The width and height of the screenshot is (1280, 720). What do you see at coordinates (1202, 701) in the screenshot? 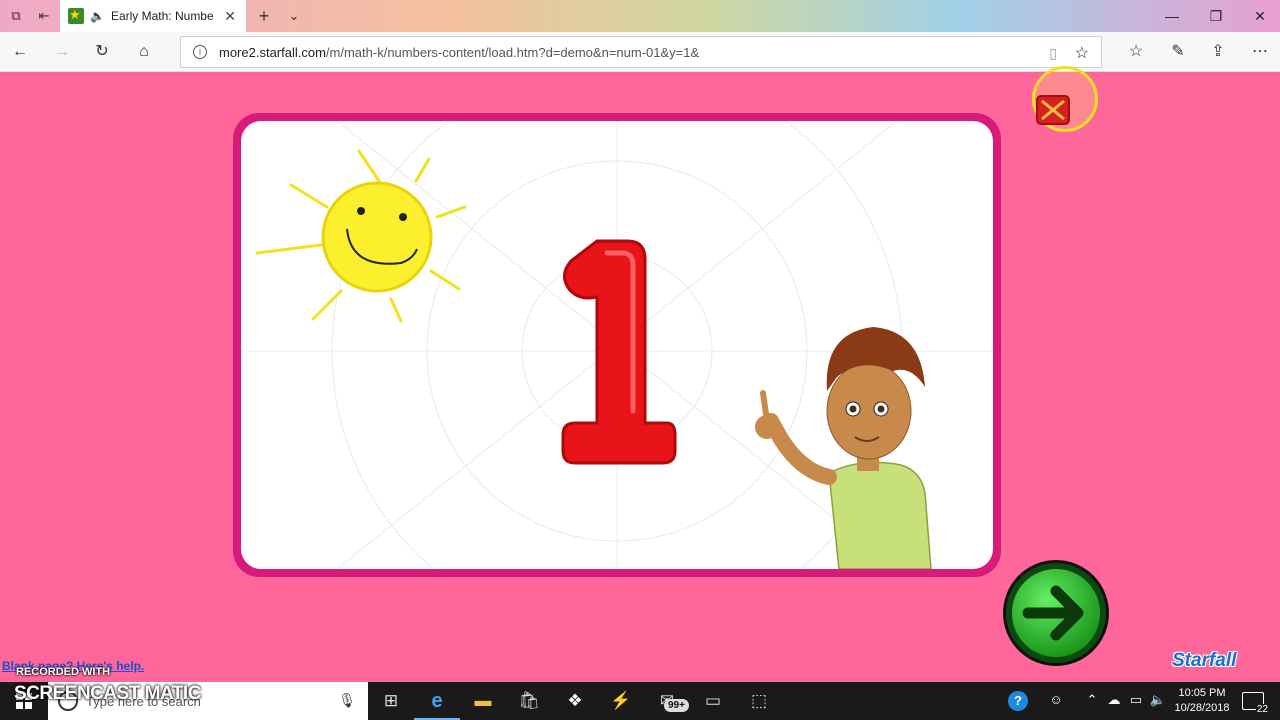
I see `system-clock: 10:05 PM 10/28/2018` at bounding box center [1202, 701].